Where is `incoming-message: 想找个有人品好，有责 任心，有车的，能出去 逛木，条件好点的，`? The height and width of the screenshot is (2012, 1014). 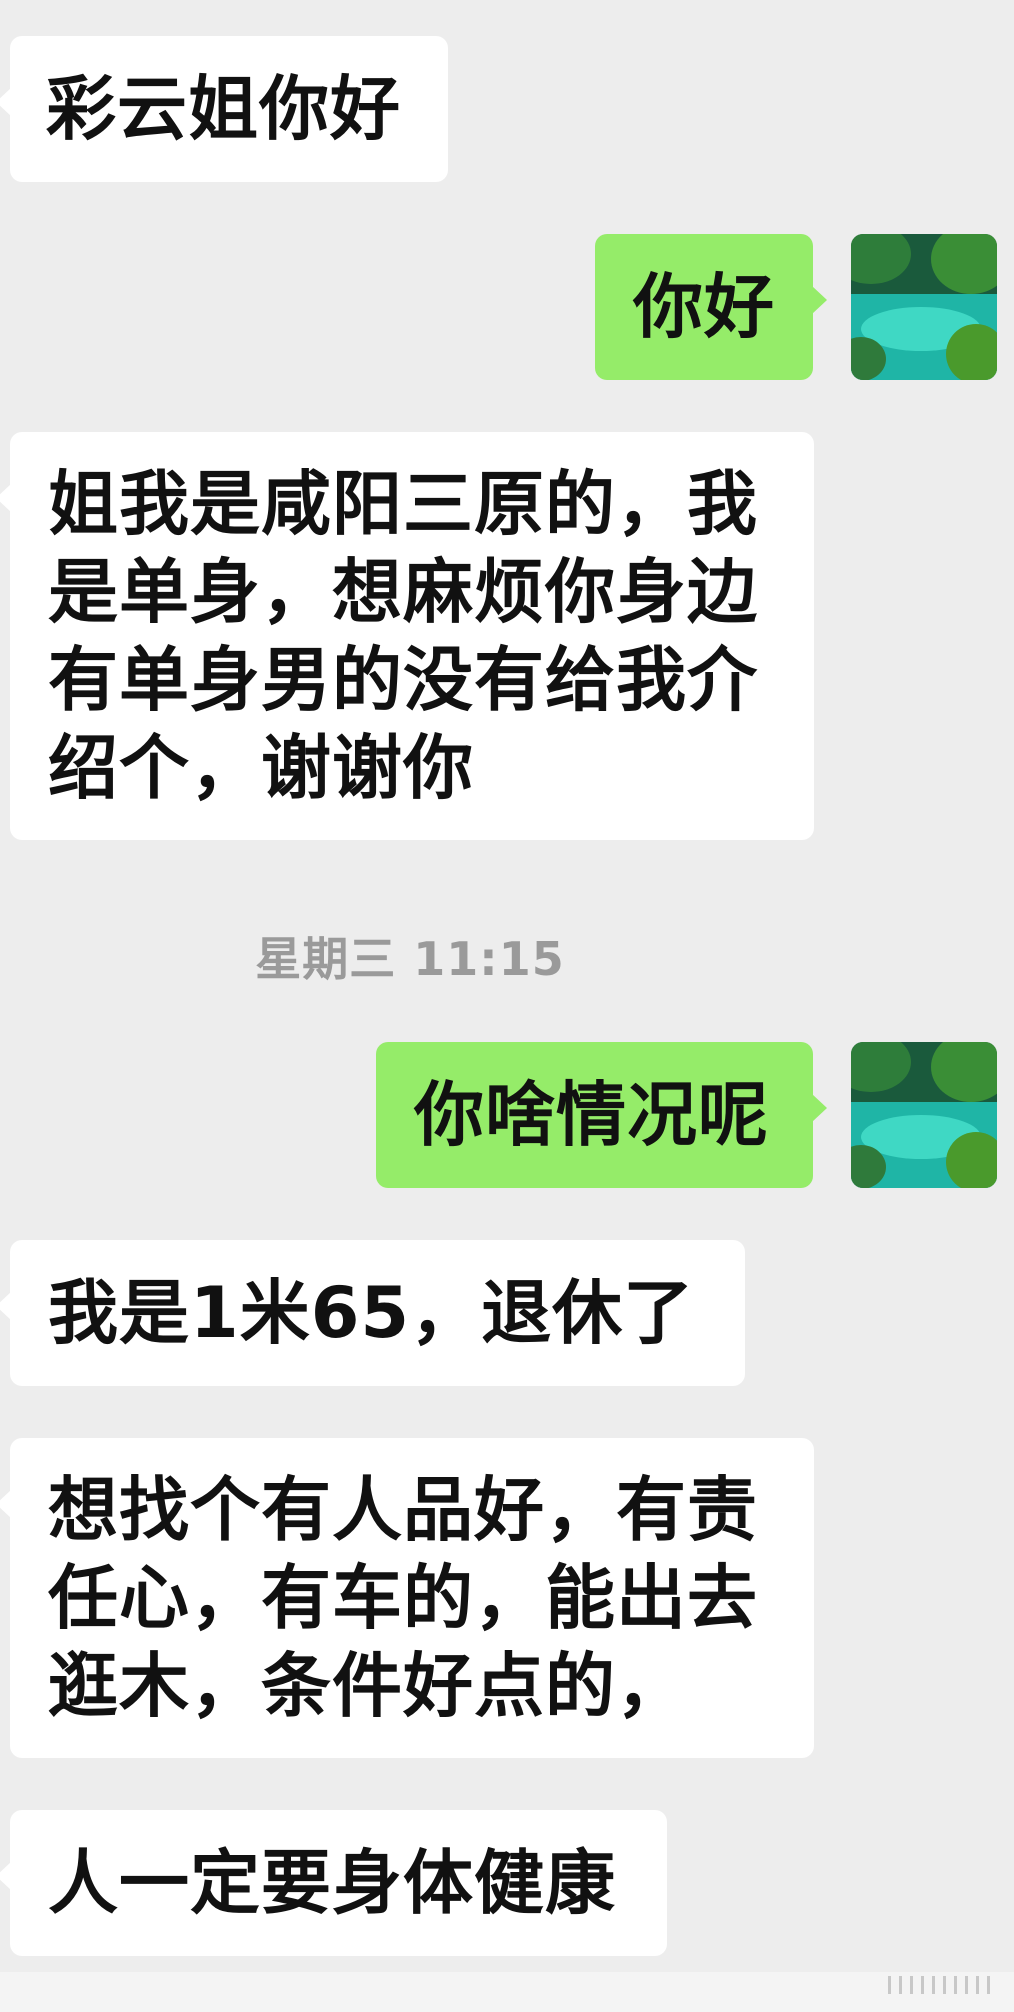 incoming-message: 想找个有人品好，有责 任心，有车的，能出去 逛木，条件好点的， is located at coordinates (407, 1598).